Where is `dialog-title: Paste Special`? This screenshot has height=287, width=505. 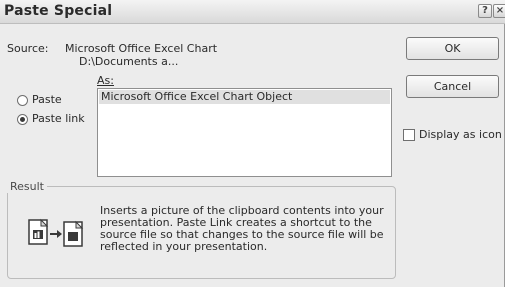 dialog-title: Paste Special is located at coordinates (58, 11).